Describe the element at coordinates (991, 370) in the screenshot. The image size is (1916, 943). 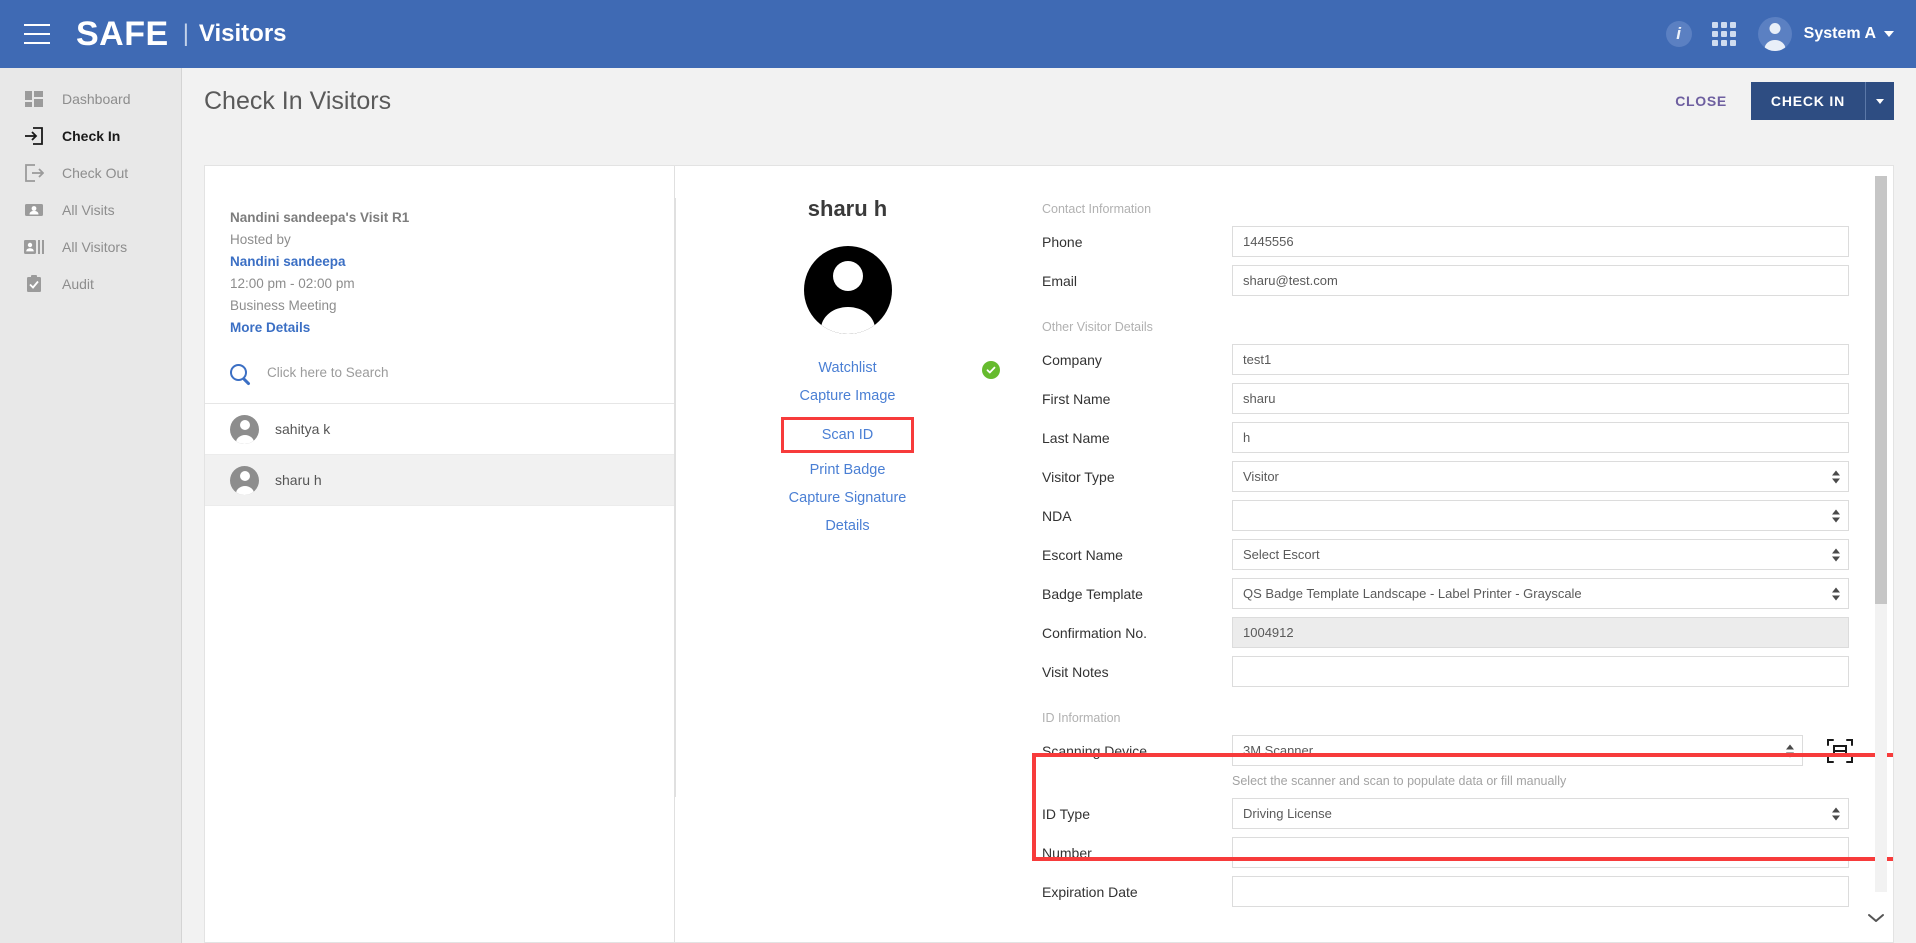
I see `status-badge` at that location.